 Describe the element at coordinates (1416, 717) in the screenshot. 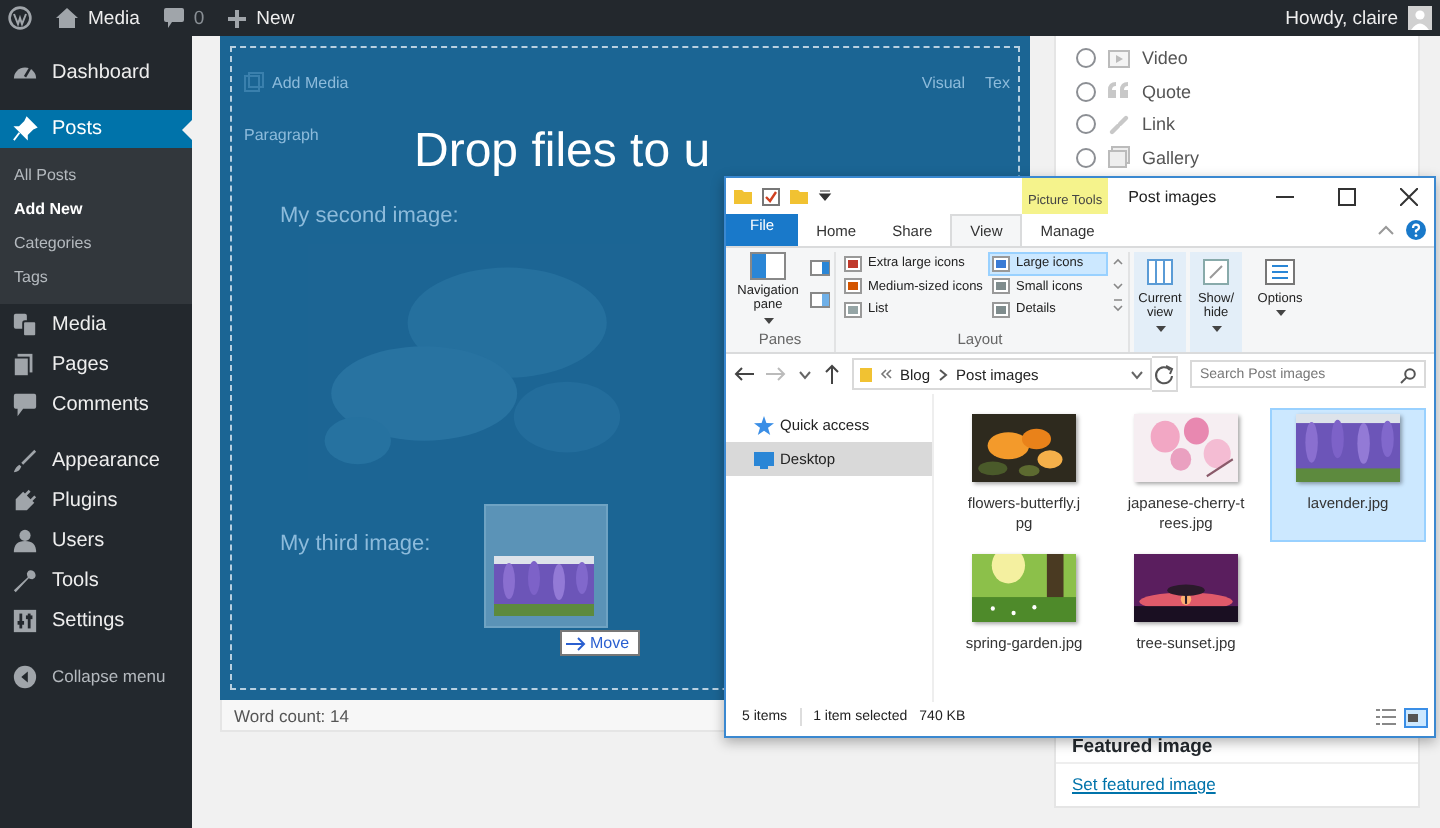

I see `large-icons-view-icon` at that location.